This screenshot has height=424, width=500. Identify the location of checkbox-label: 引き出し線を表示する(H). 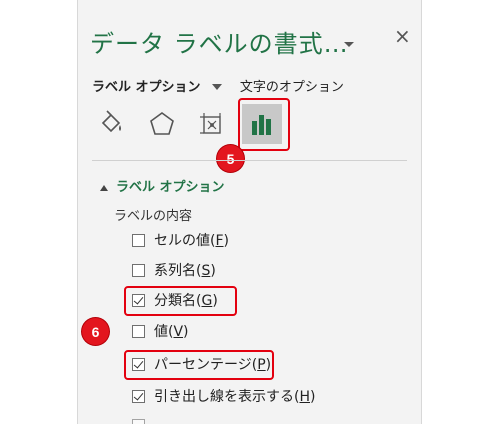
(235, 397).